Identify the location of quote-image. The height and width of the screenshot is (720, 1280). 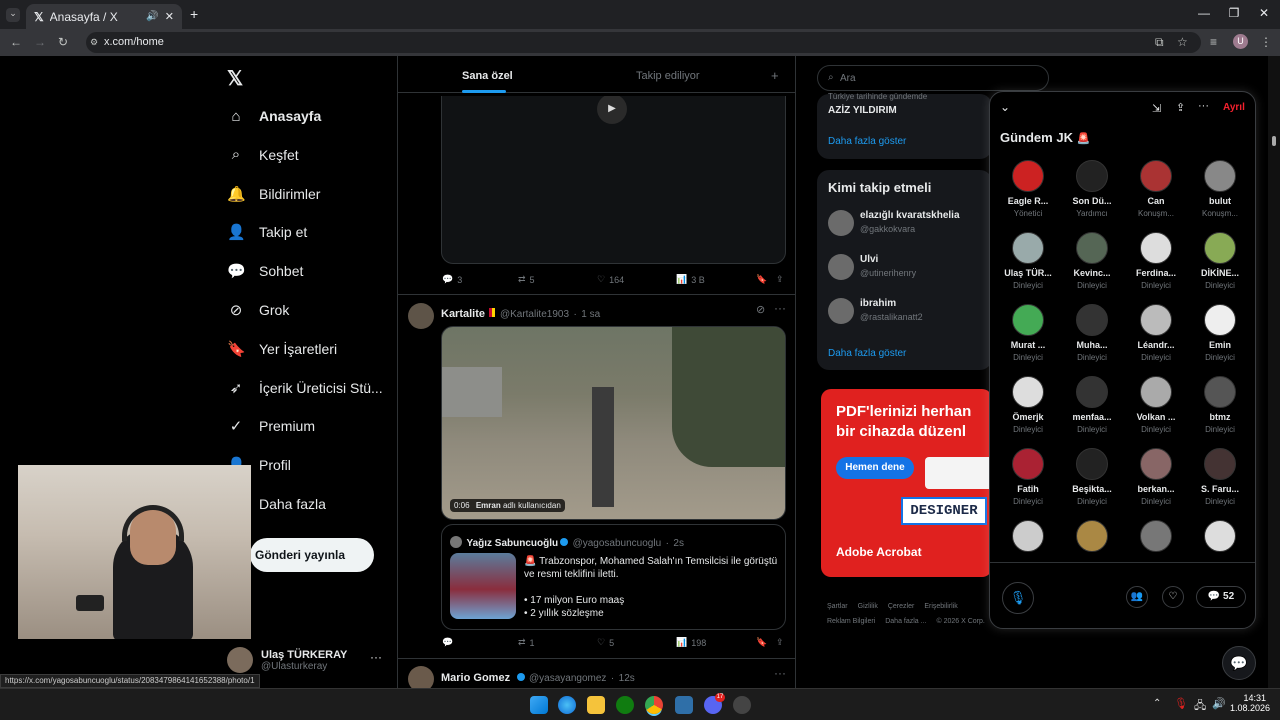
(483, 586).